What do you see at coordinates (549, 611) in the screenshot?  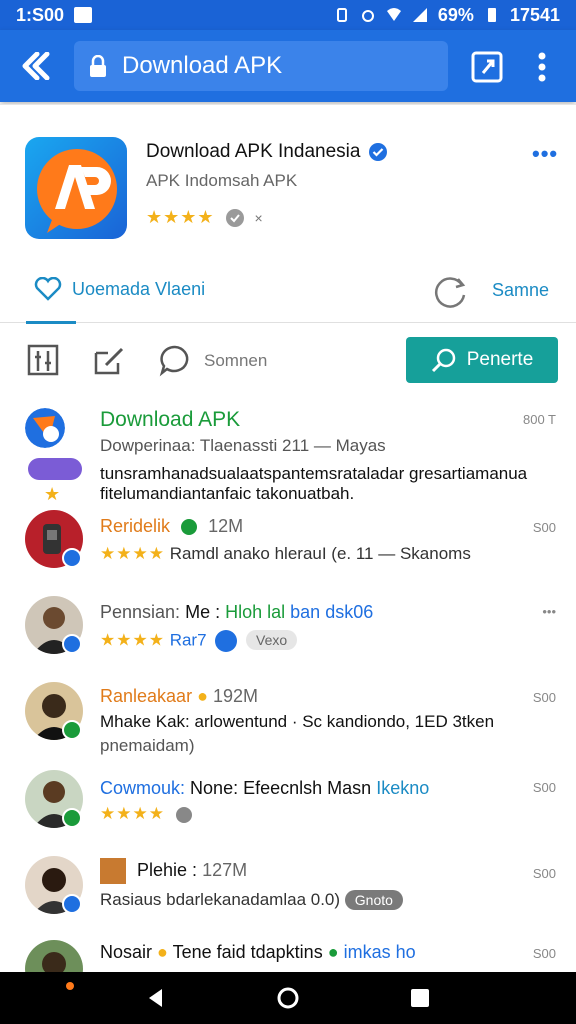 I see `post-meta: •••` at bounding box center [549, 611].